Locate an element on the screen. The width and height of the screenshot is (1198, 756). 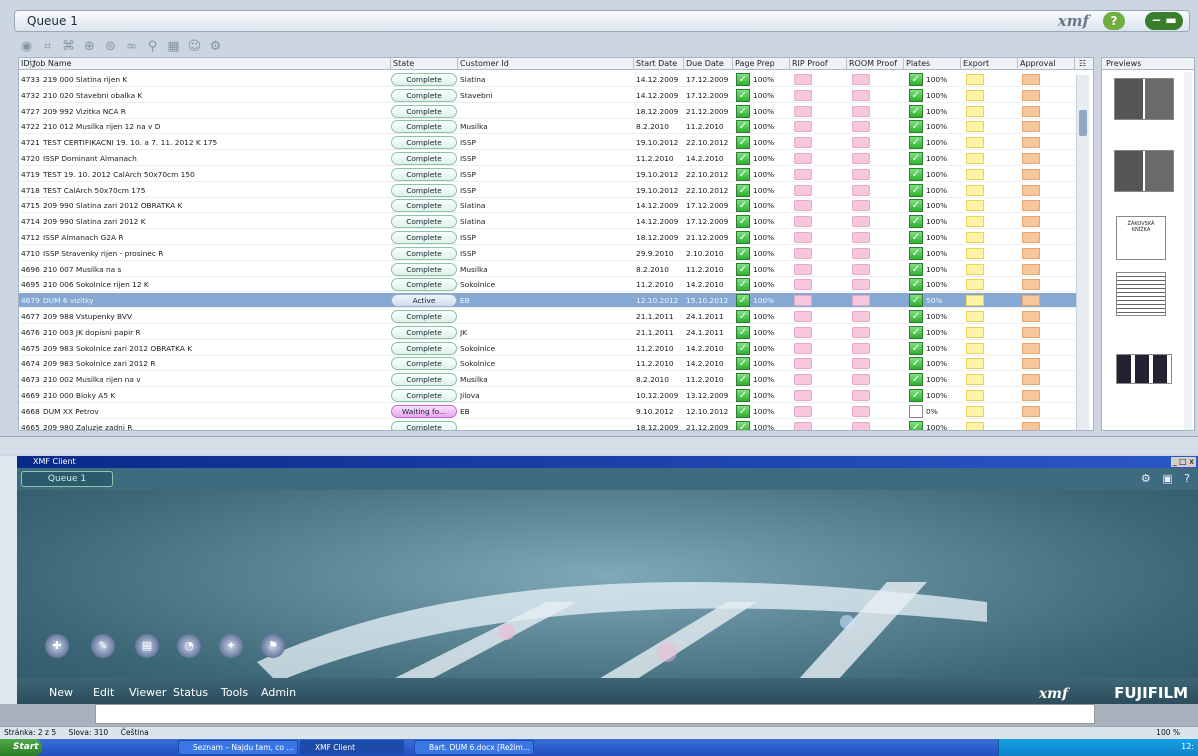
minimize-button: − ▬ is located at coordinates (1164, 21).